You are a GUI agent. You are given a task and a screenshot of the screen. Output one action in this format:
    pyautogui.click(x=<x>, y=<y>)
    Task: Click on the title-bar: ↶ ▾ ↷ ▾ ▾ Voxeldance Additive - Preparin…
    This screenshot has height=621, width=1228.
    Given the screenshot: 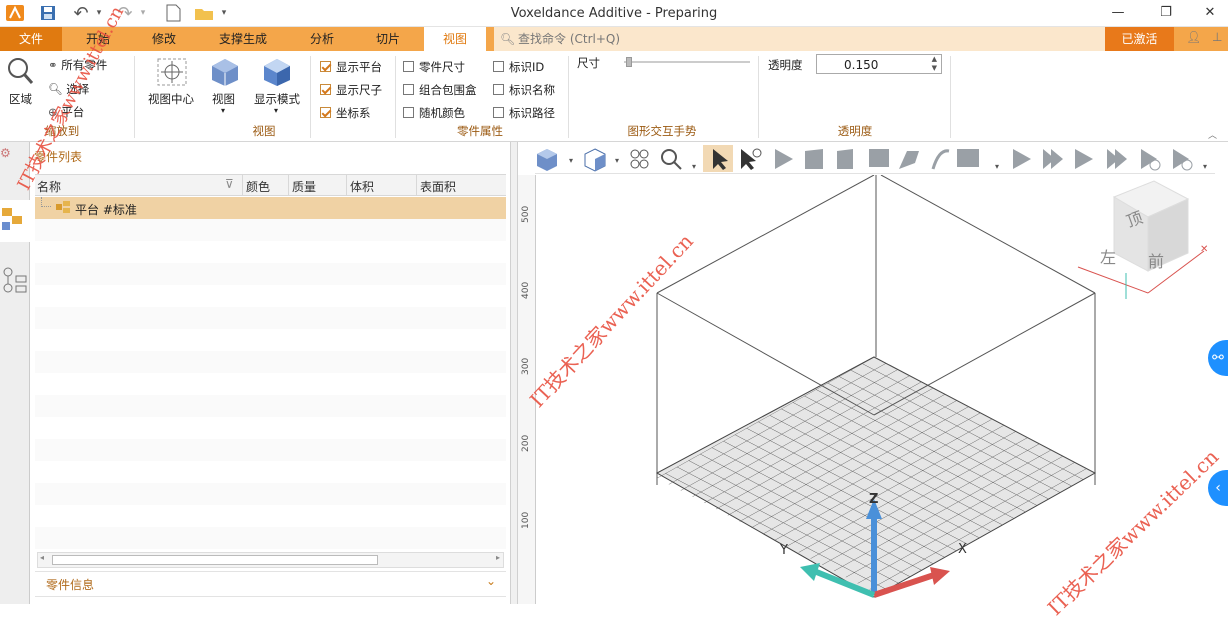 What is the action you would take?
    pyautogui.click(x=614, y=13)
    